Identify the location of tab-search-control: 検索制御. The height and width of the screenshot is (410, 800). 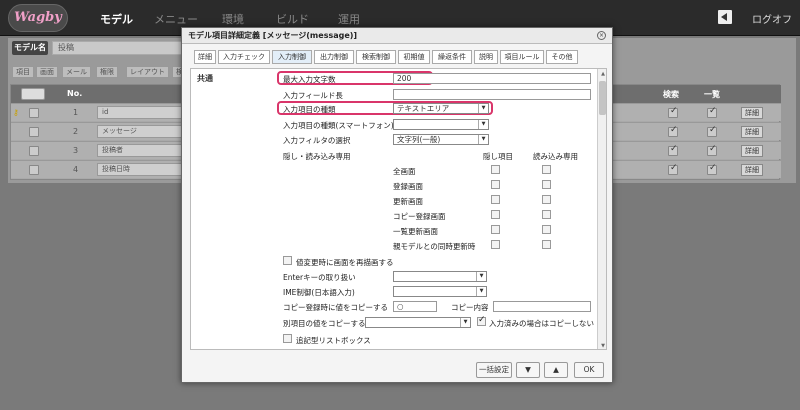
(376, 57).